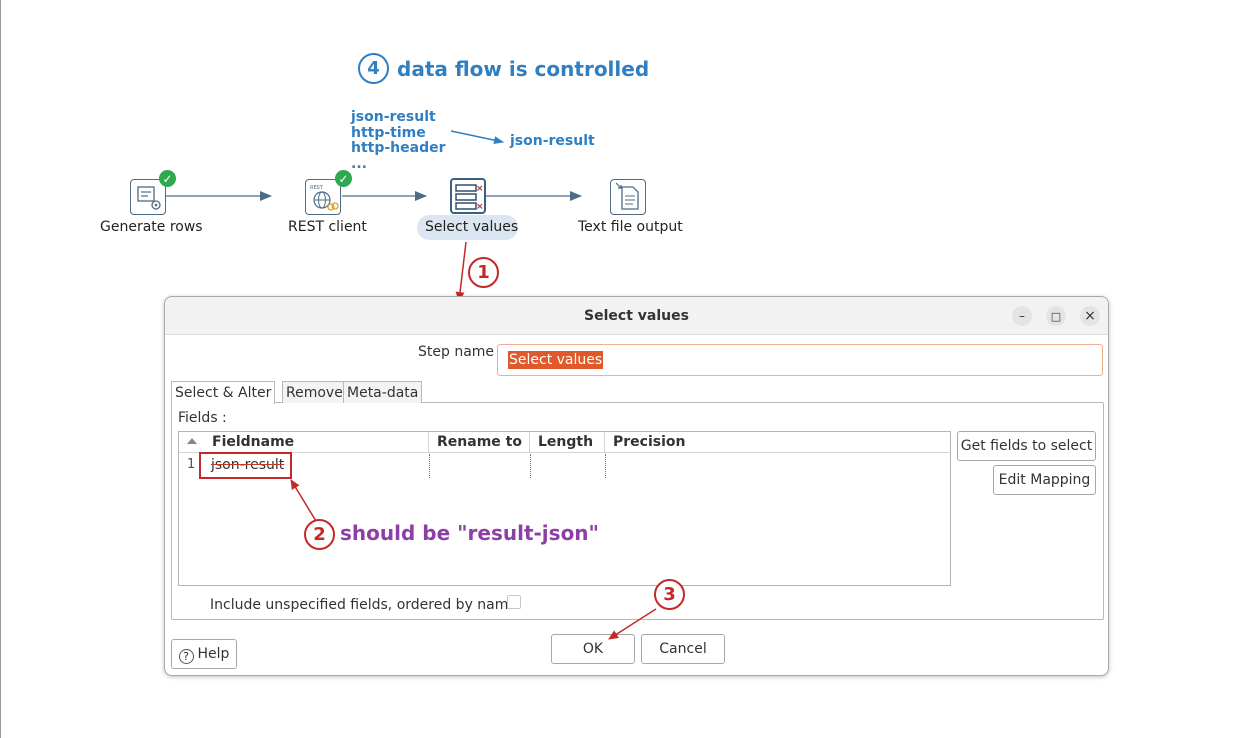 The width and height of the screenshot is (1235, 738). Describe the element at coordinates (383, 392) in the screenshot. I see `tab-meta-data: Meta-data` at that location.